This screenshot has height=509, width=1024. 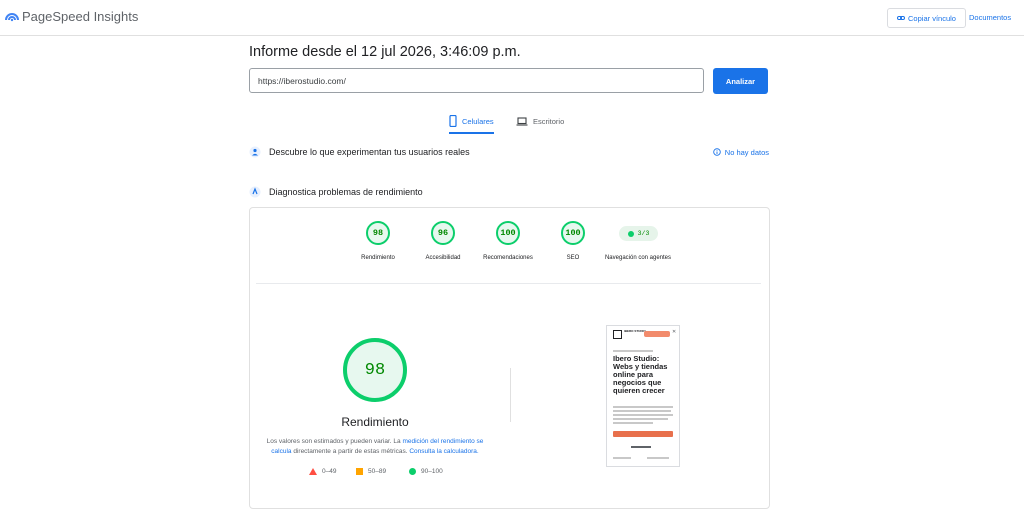 What do you see at coordinates (643, 233) in the screenshot?
I see `agent-navigation-value: 3/3` at bounding box center [643, 233].